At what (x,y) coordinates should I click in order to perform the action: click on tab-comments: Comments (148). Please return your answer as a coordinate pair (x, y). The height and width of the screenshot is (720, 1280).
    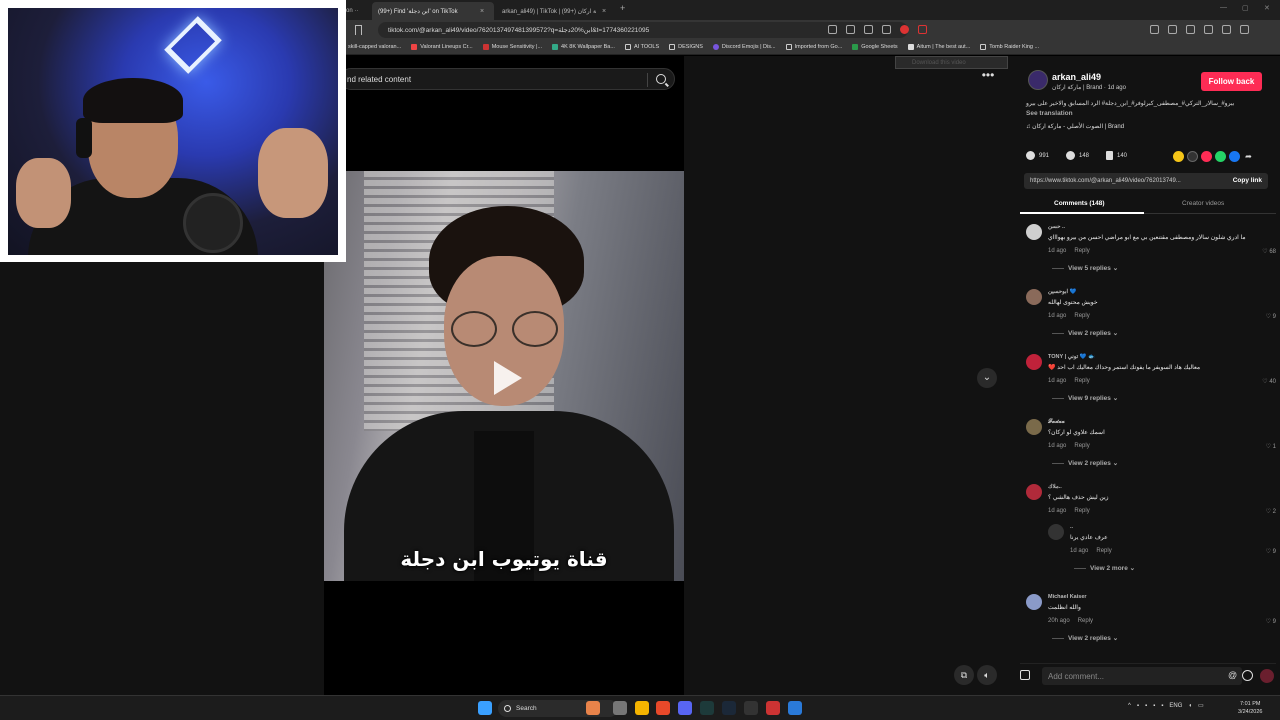
    Looking at the image, I should click on (1079, 203).